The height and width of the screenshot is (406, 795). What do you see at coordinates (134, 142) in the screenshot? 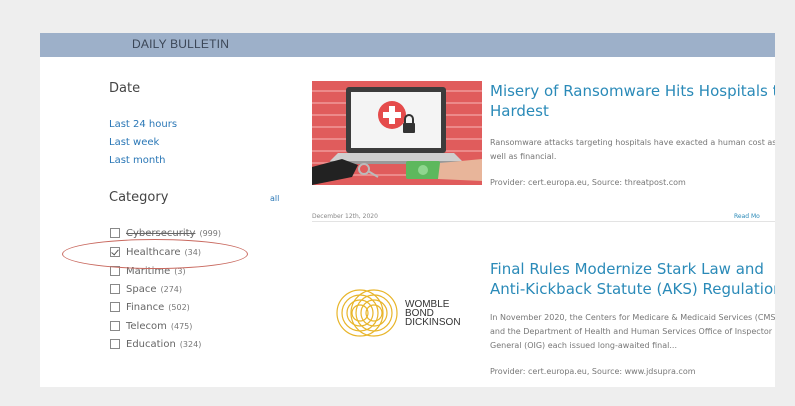
I see `date-option-last-week: Last week` at bounding box center [134, 142].